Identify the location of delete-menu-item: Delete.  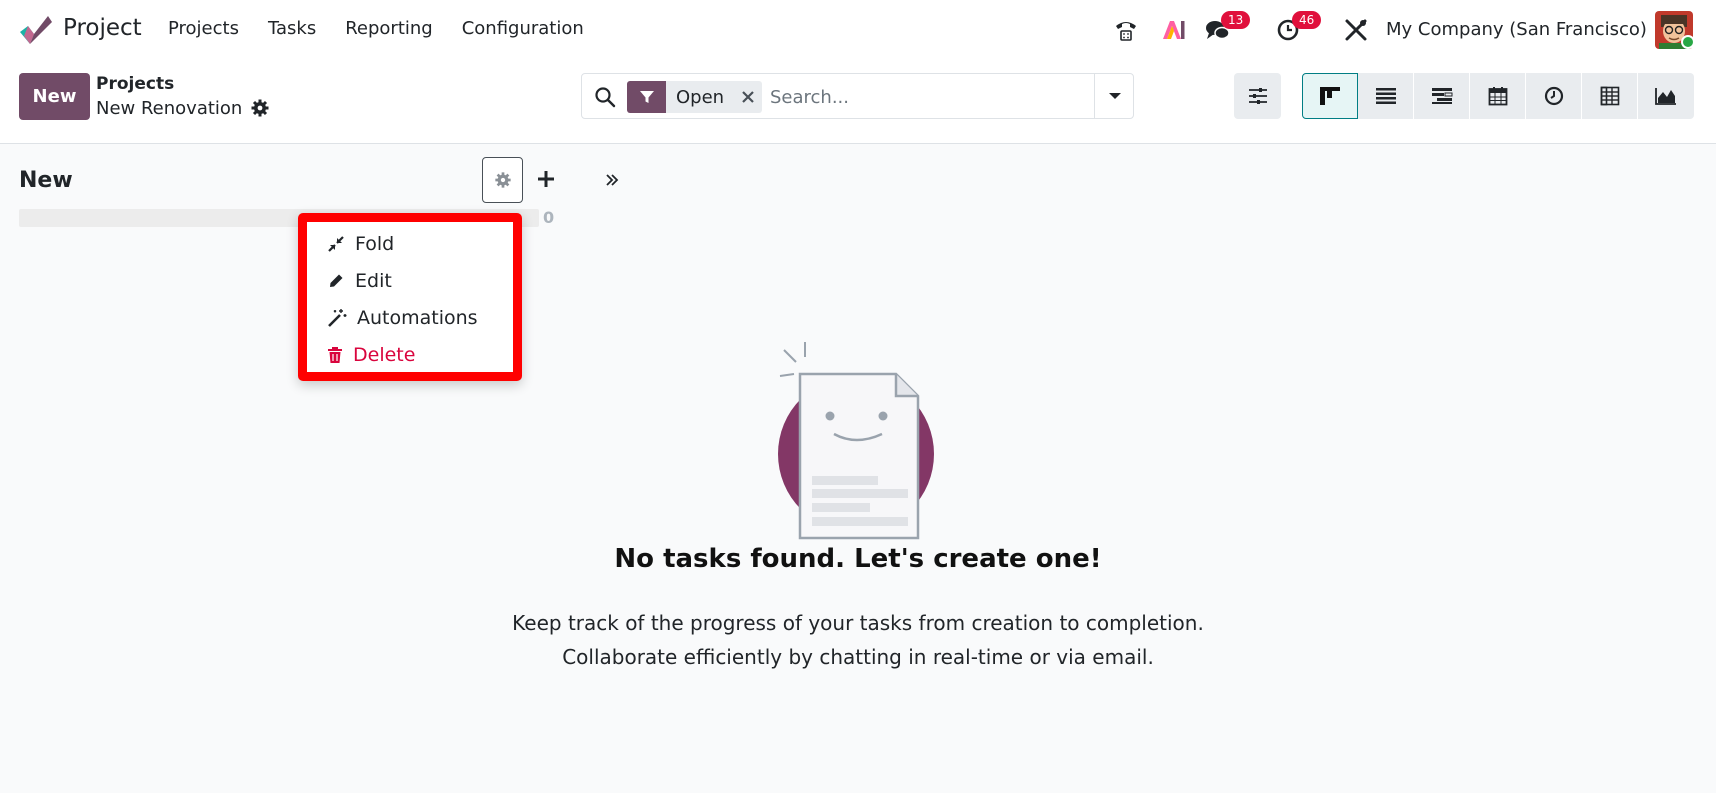
(371, 355).